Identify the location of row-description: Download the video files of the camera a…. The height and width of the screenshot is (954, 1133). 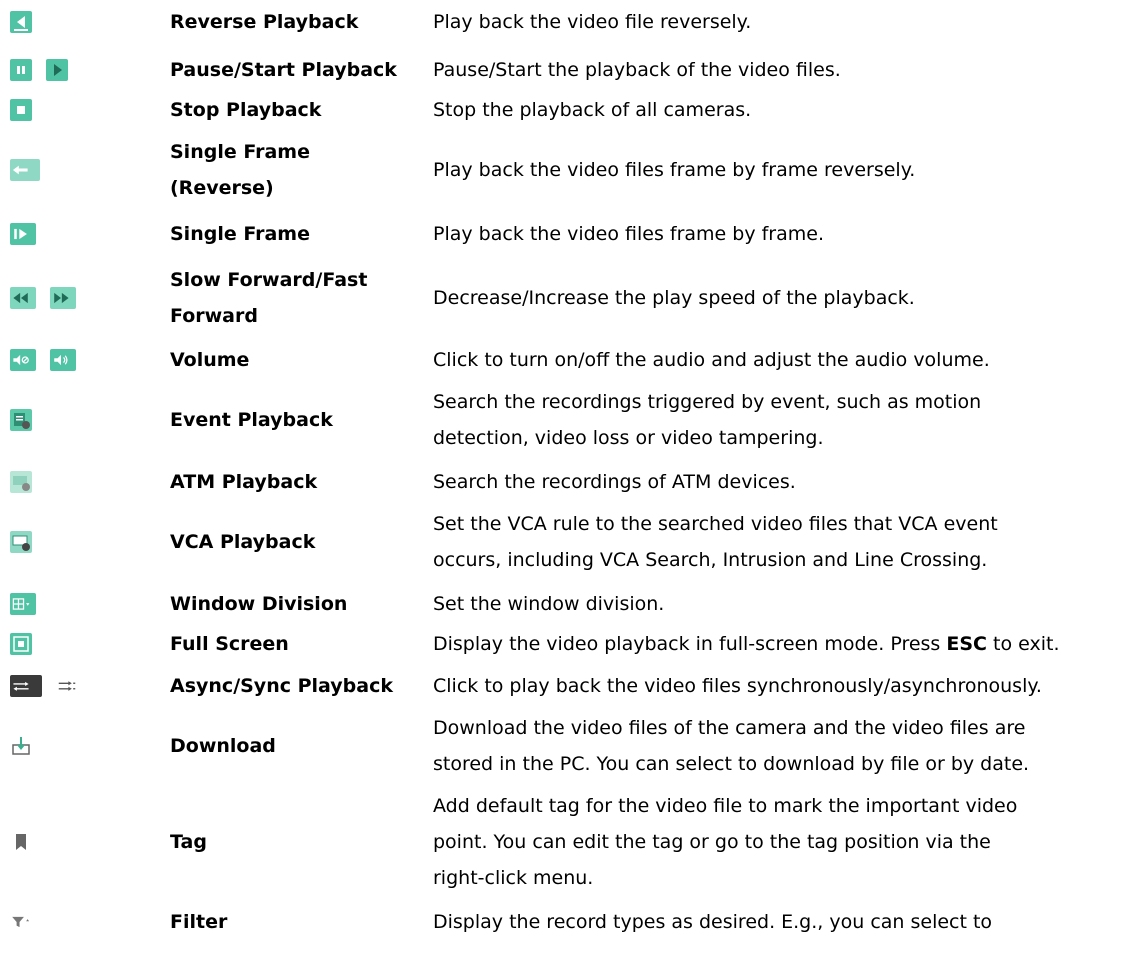
(731, 746).